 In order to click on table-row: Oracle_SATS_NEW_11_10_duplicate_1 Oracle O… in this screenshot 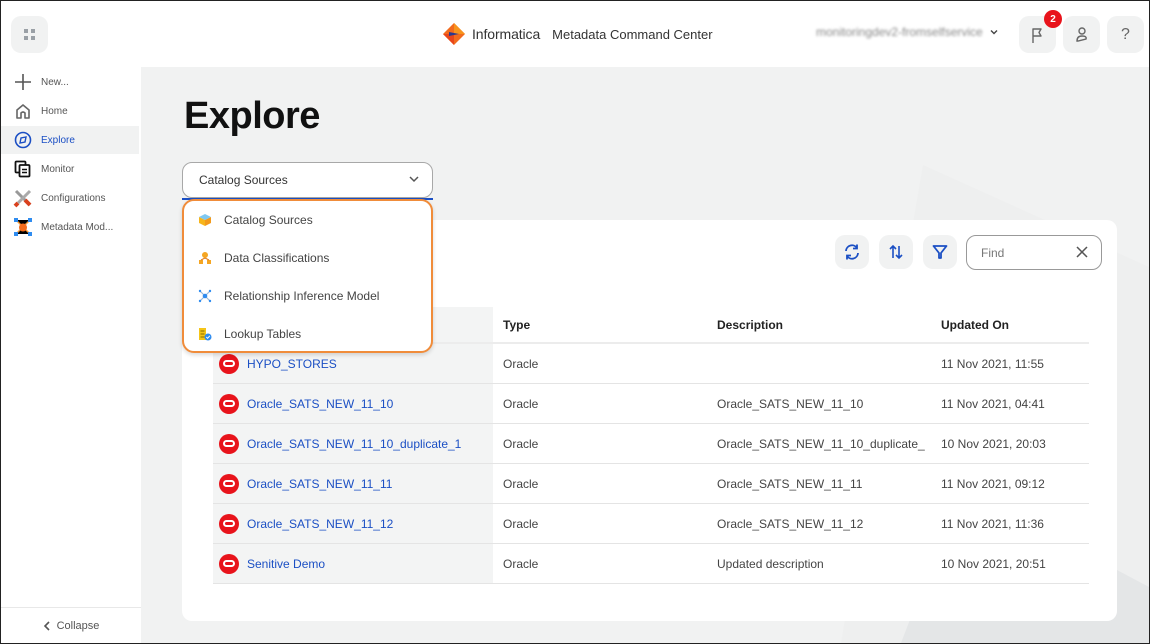, I will do `click(651, 444)`.